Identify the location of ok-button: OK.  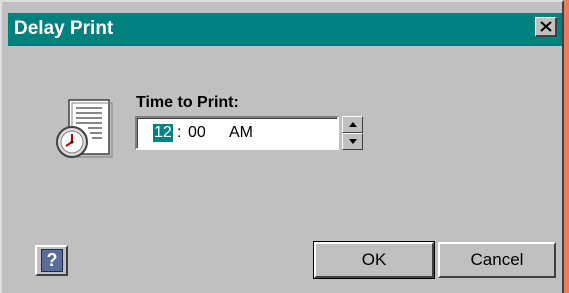
(374, 260).